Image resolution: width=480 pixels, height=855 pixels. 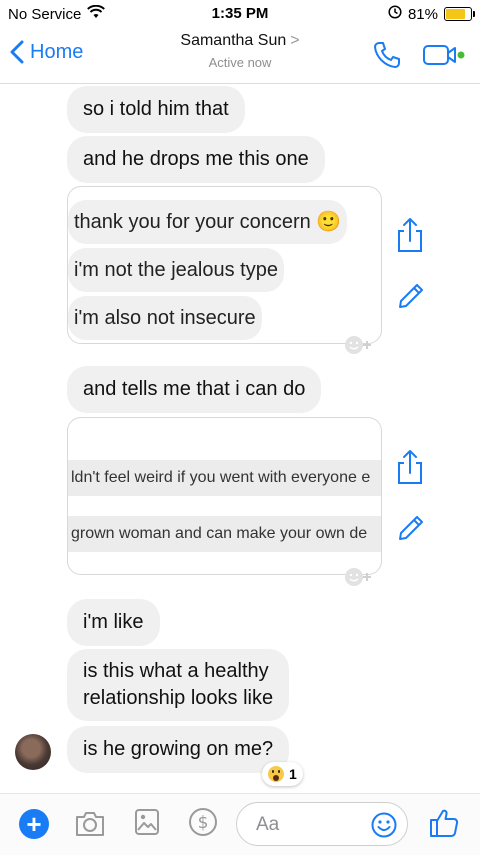 I want to click on message-bubble: and he drops me this one, so click(x=196, y=159).